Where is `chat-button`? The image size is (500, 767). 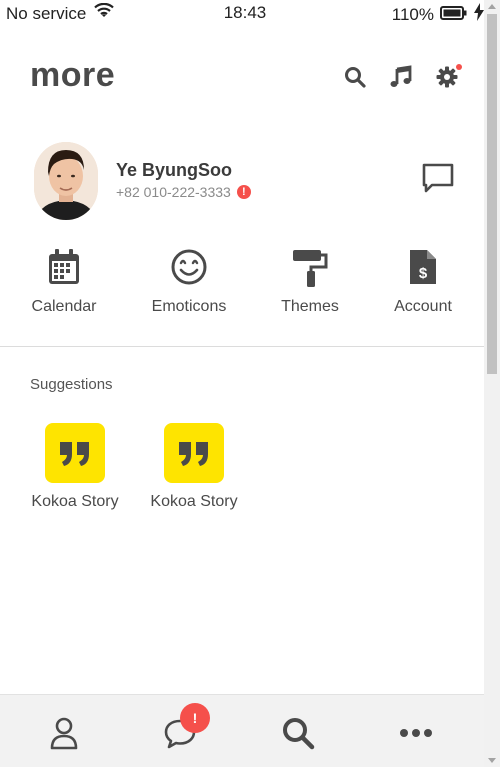 chat-button is located at coordinates (438, 178).